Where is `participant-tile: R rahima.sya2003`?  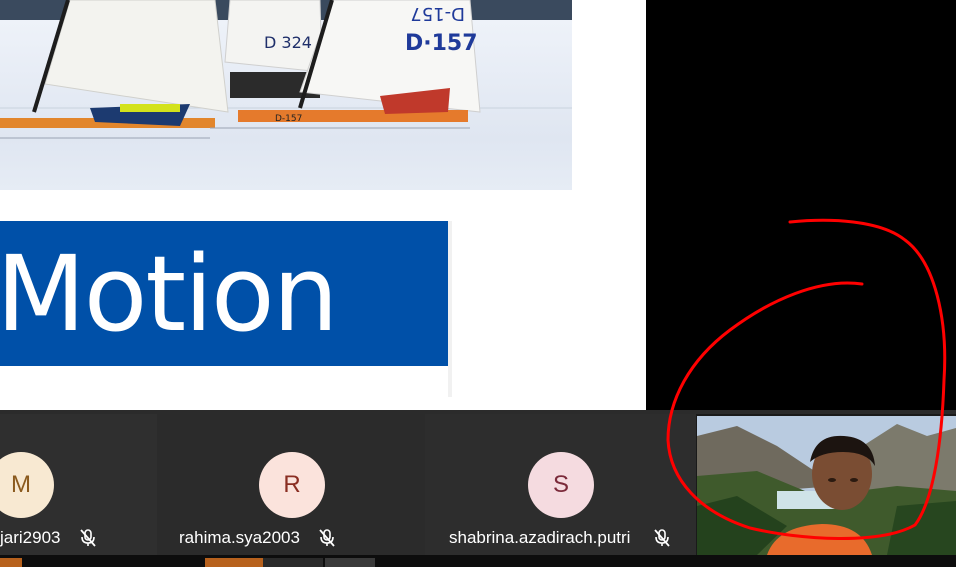 participant-tile: R rahima.sya2003 is located at coordinates (291, 484).